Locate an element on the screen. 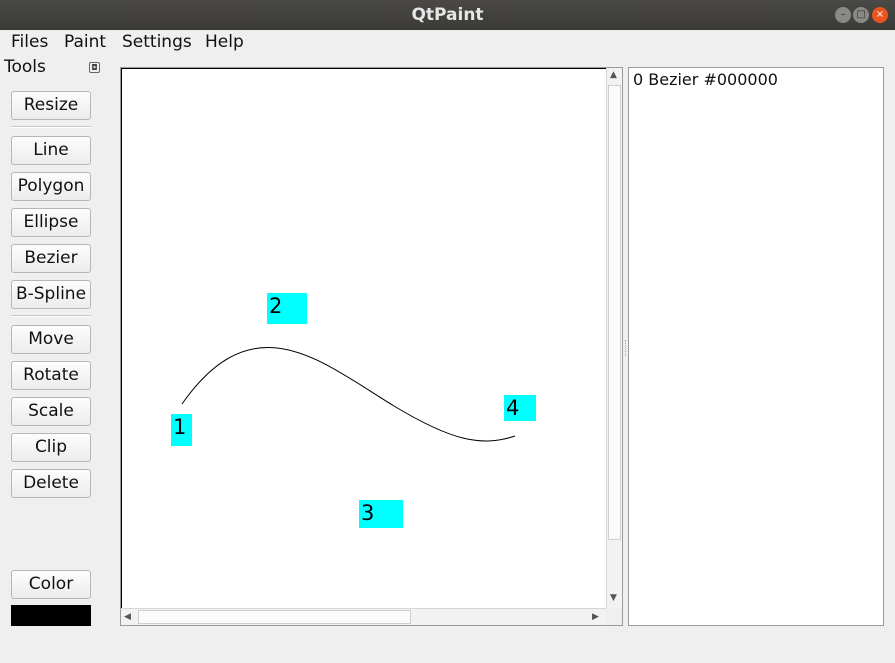  color-button: Color is located at coordinates (51, 584).